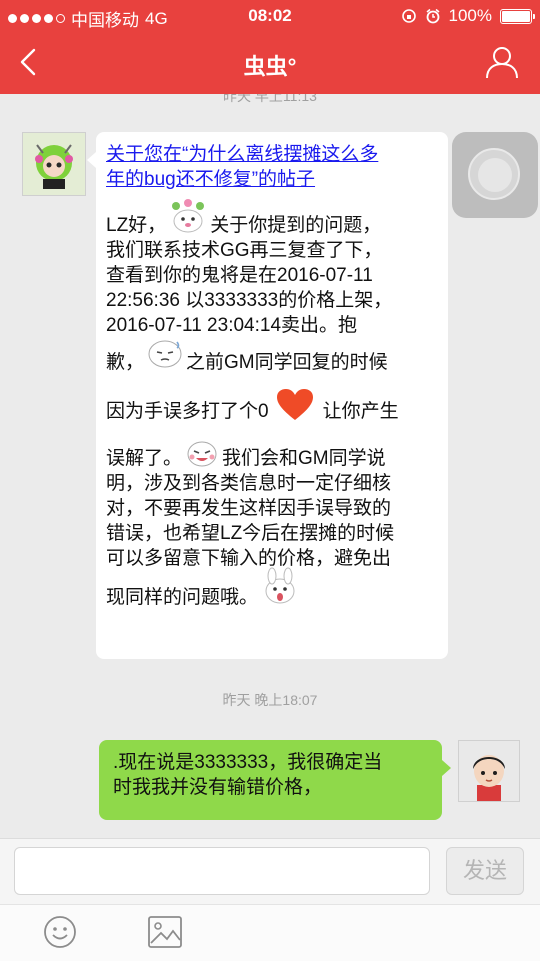 Image resolution: width=540 pixels, height=961 pixels. What do you see at coordinates (270, 66) in the screenshot?
I see `chat-title: 虫虫°` at bounding box center [270, 66].